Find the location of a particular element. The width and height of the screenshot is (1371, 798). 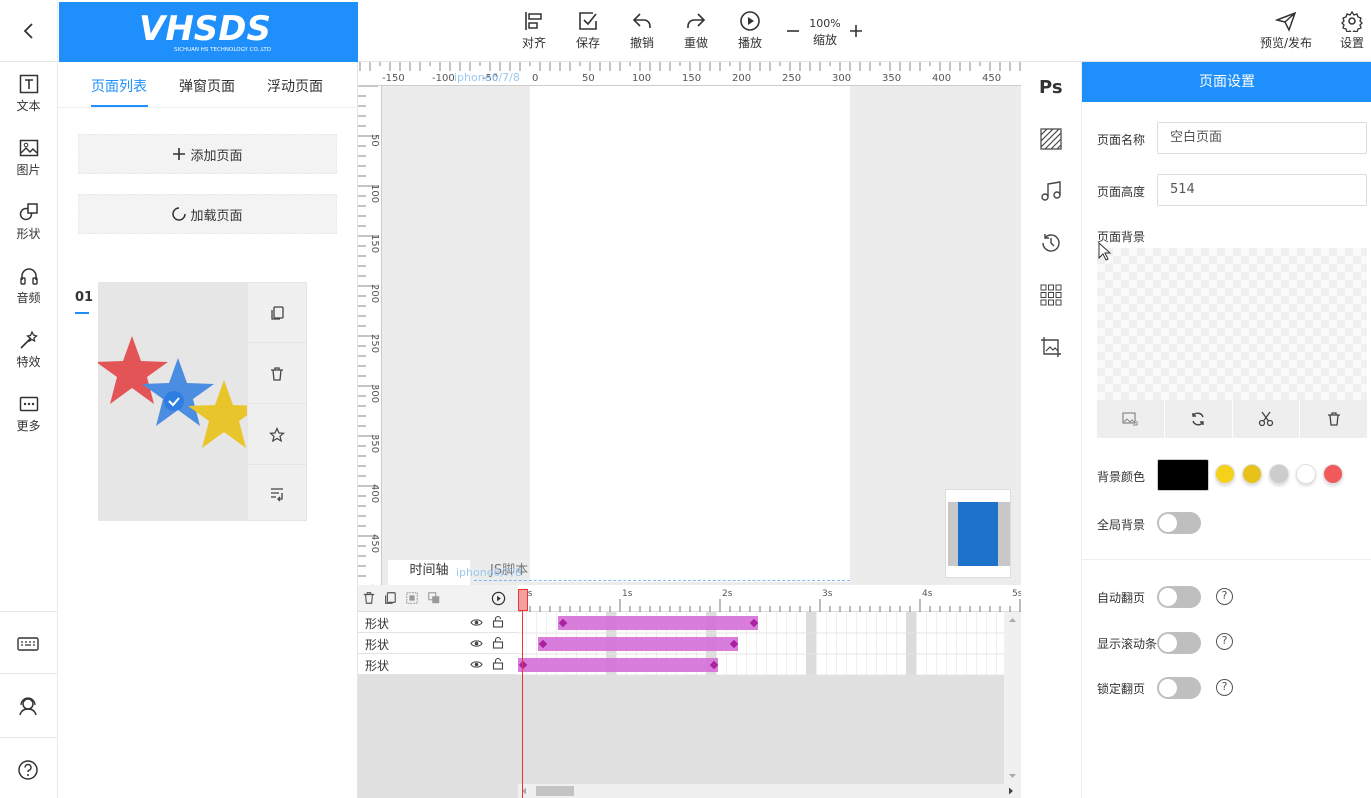

cut-bg-button is located at coordinates (1267, 419).